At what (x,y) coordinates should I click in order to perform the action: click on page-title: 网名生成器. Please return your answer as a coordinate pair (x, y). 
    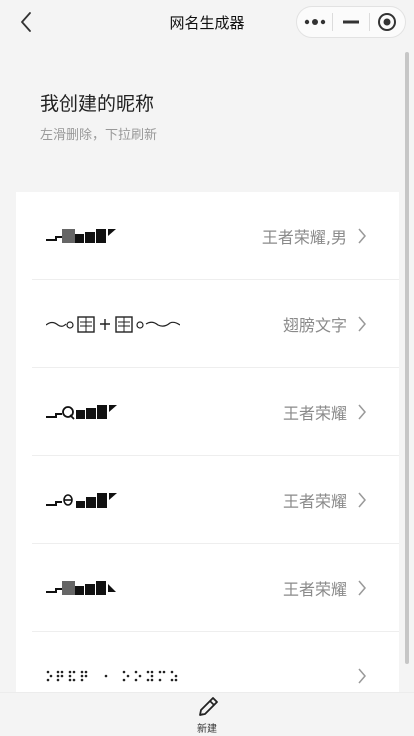
    Looking at the image, I should click on (207, 22).